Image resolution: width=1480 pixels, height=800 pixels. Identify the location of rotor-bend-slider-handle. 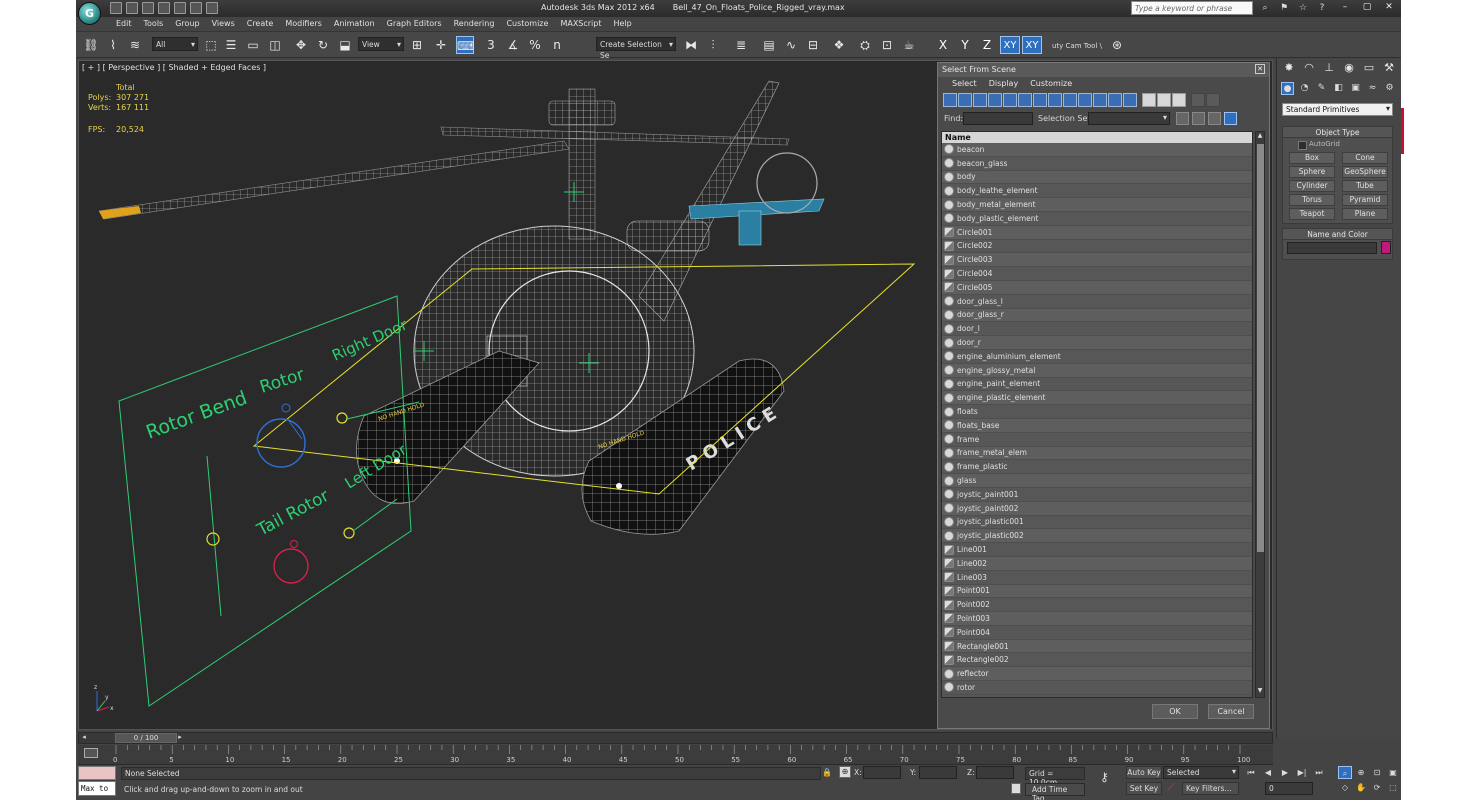
(213, 539).